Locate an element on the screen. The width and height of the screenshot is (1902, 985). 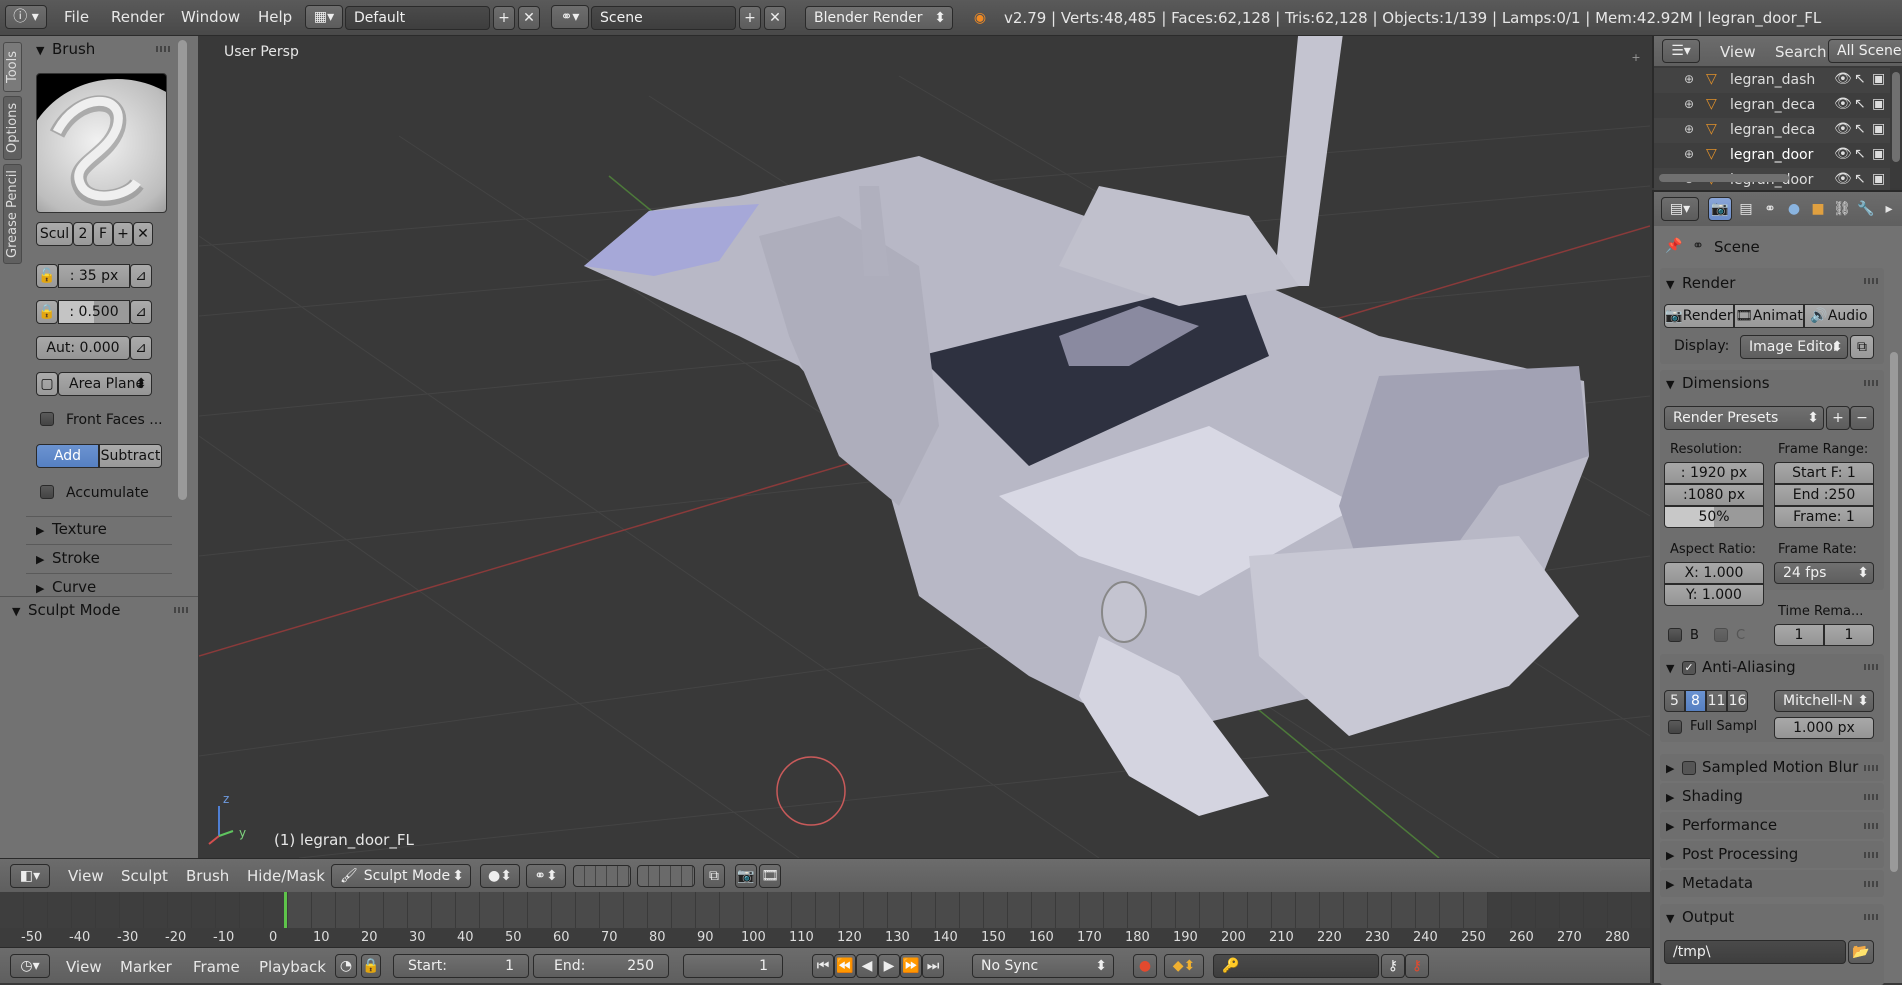
add-scene-button: + is located at coordinates (750, 18).